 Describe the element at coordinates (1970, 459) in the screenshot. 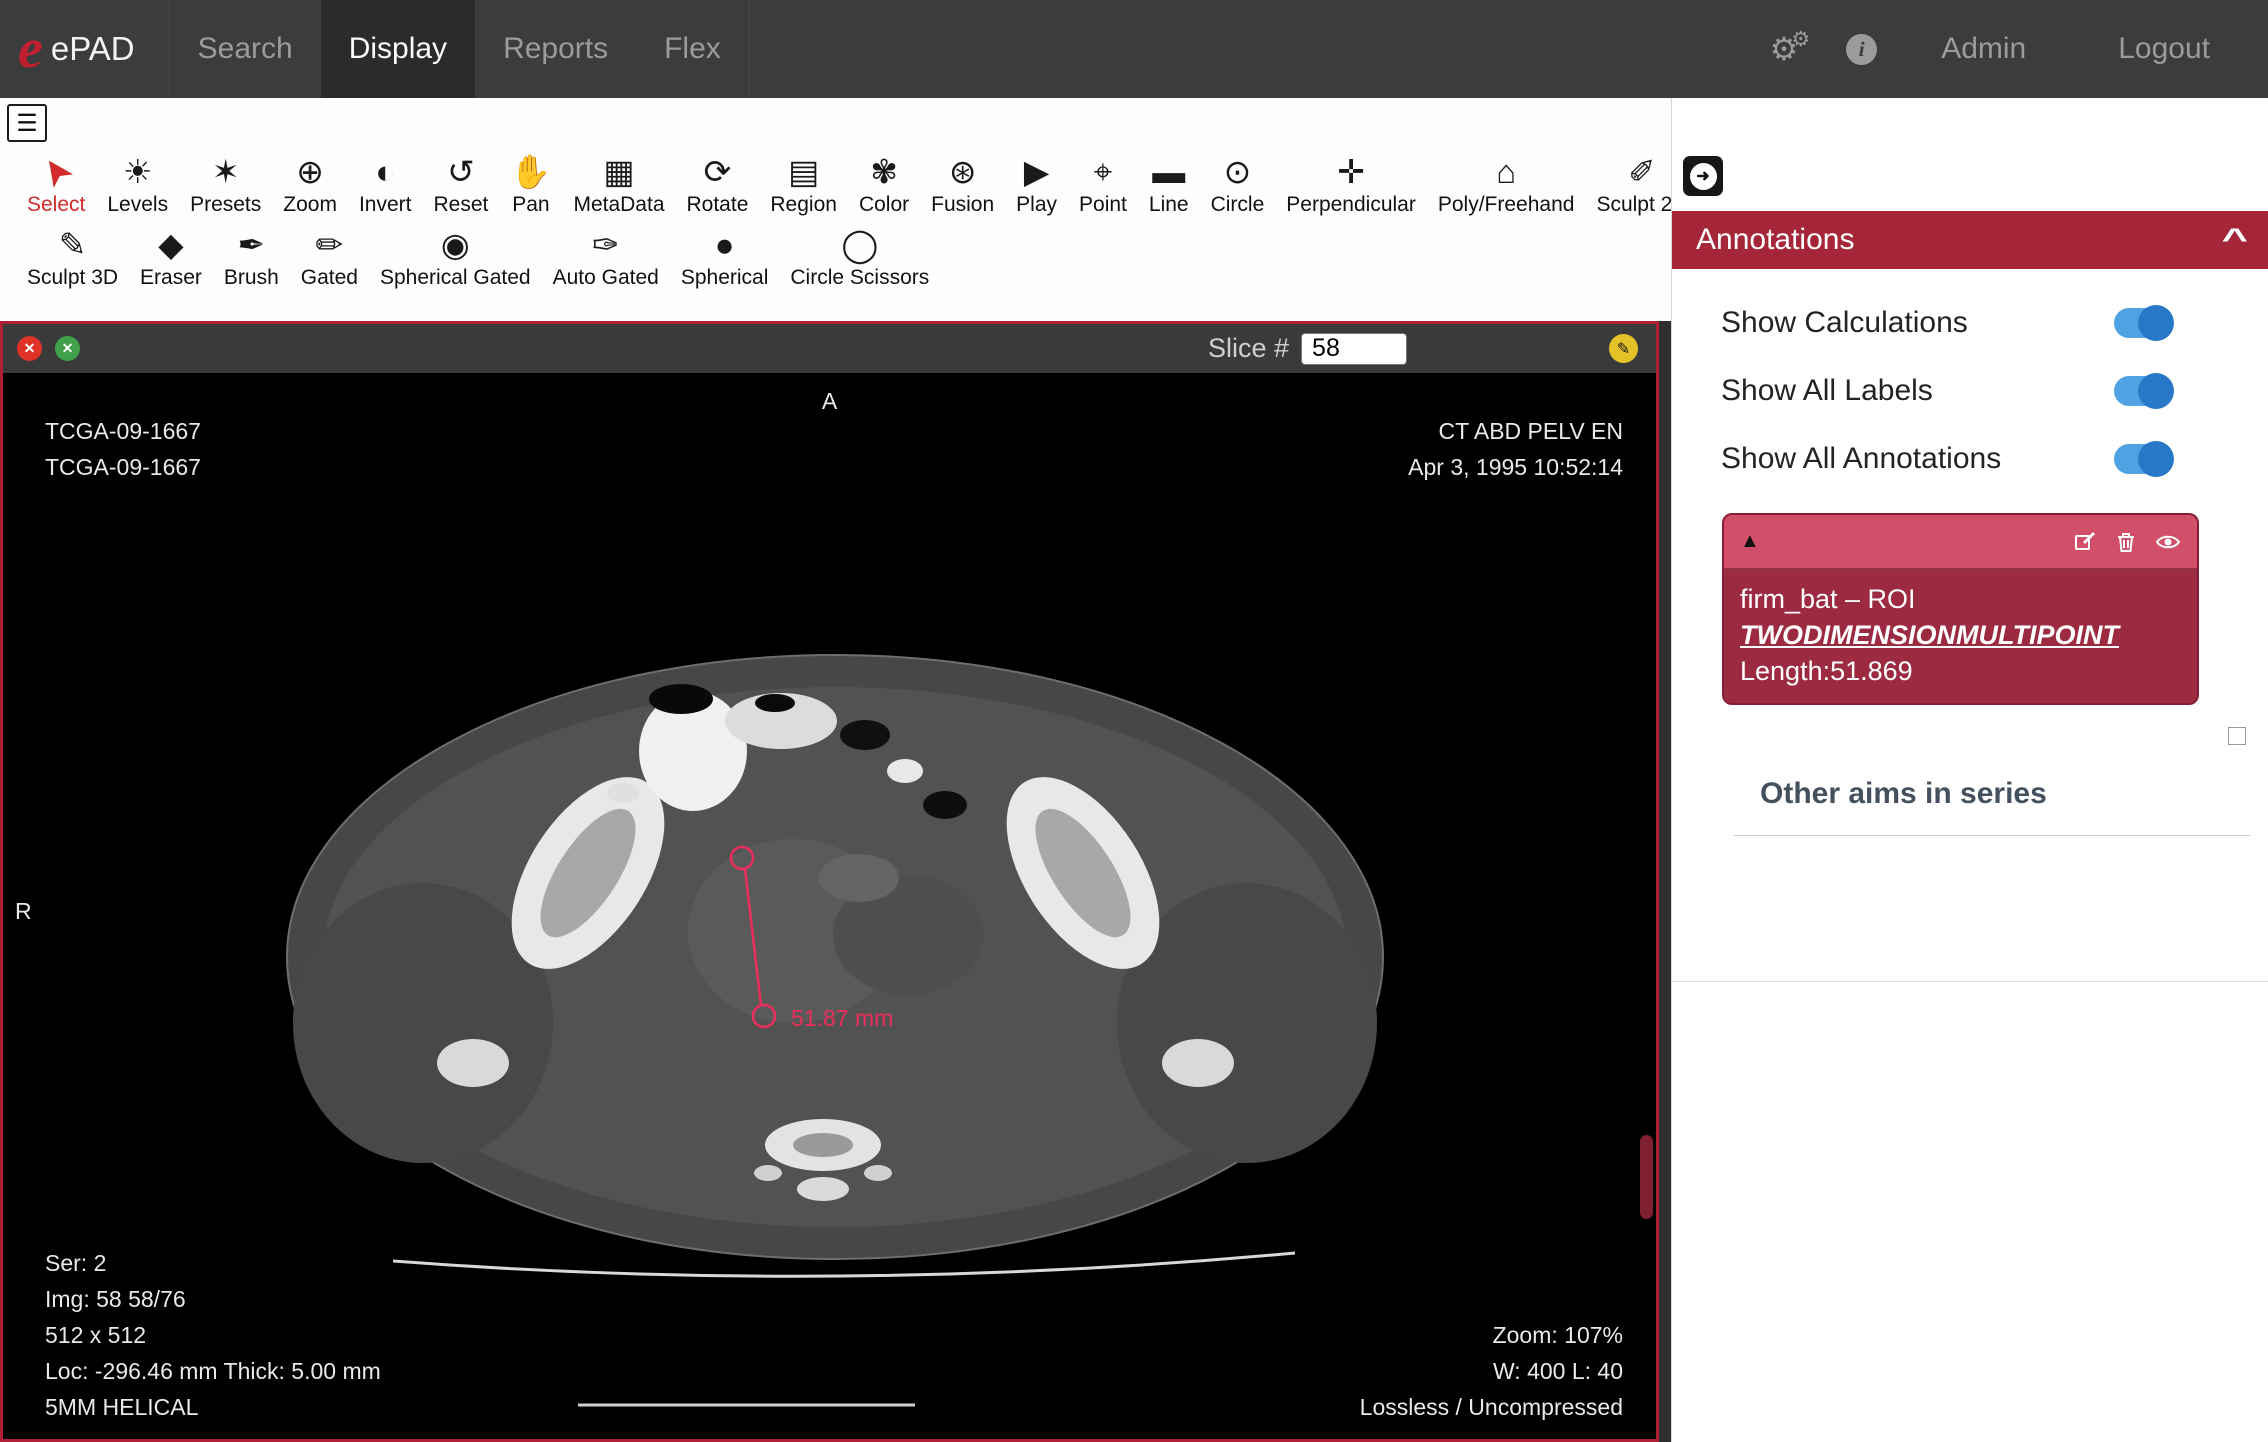

I see `toggle-row-show-all-annotations: Show All Annotations` at that location.